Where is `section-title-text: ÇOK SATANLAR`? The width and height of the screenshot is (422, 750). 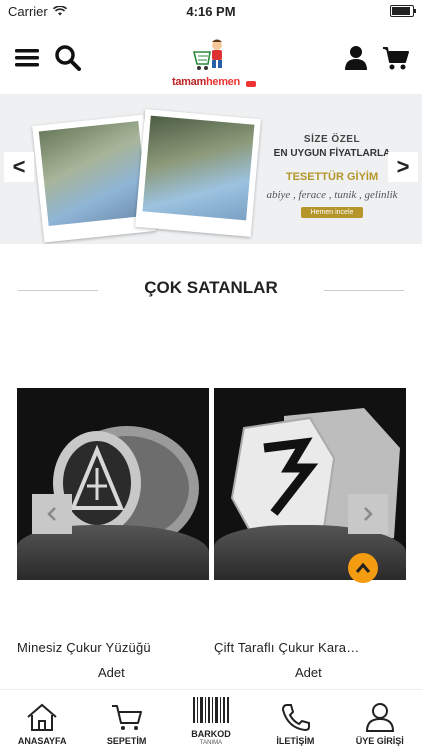 section-title-text: ÇOK SATANLAR is located at coordinates (211, 287).